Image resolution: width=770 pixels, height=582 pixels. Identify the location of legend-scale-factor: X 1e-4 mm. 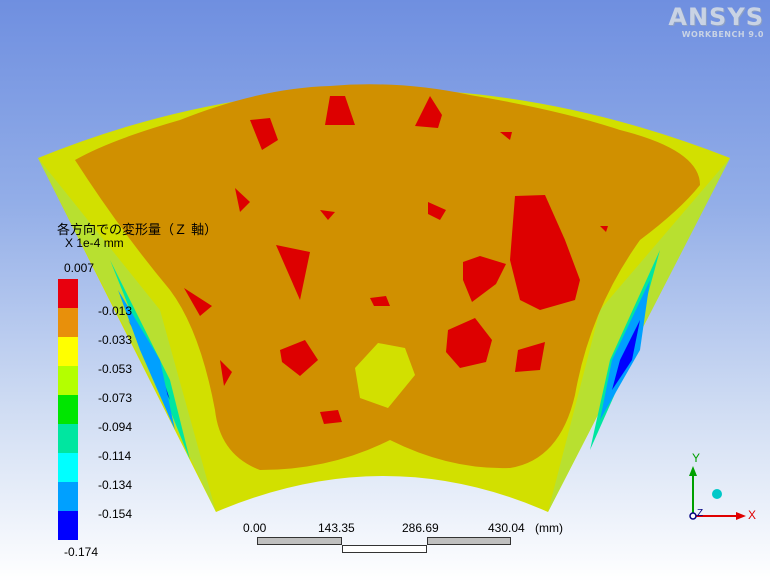
(94, 243).